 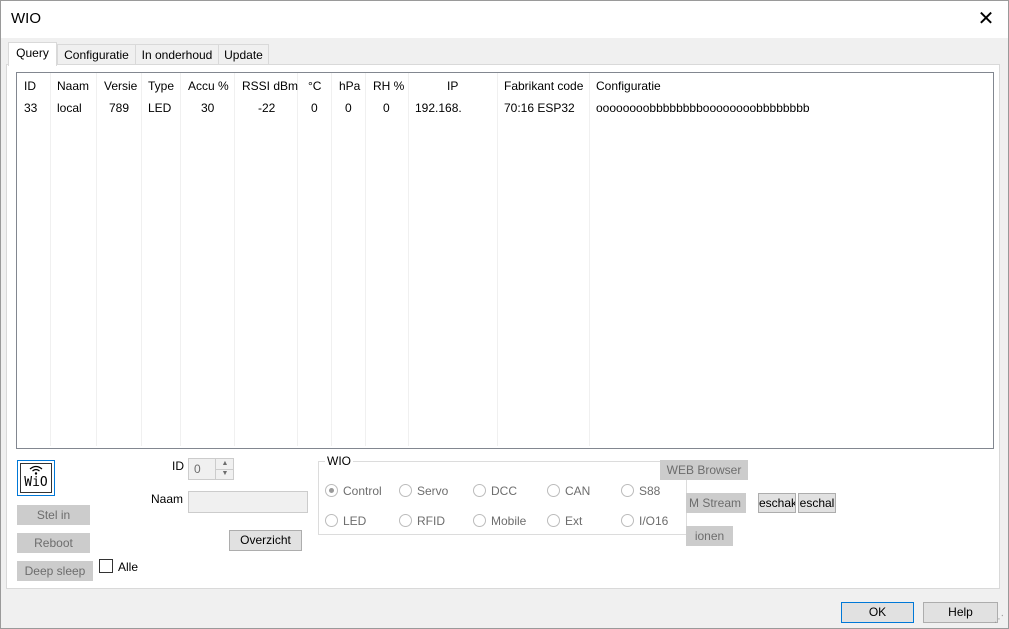 What do you see at coordinates (1000, 620) in the screenshot?
I see `resize-grip-icon: ⋰` at bounding box center [1000, 620].